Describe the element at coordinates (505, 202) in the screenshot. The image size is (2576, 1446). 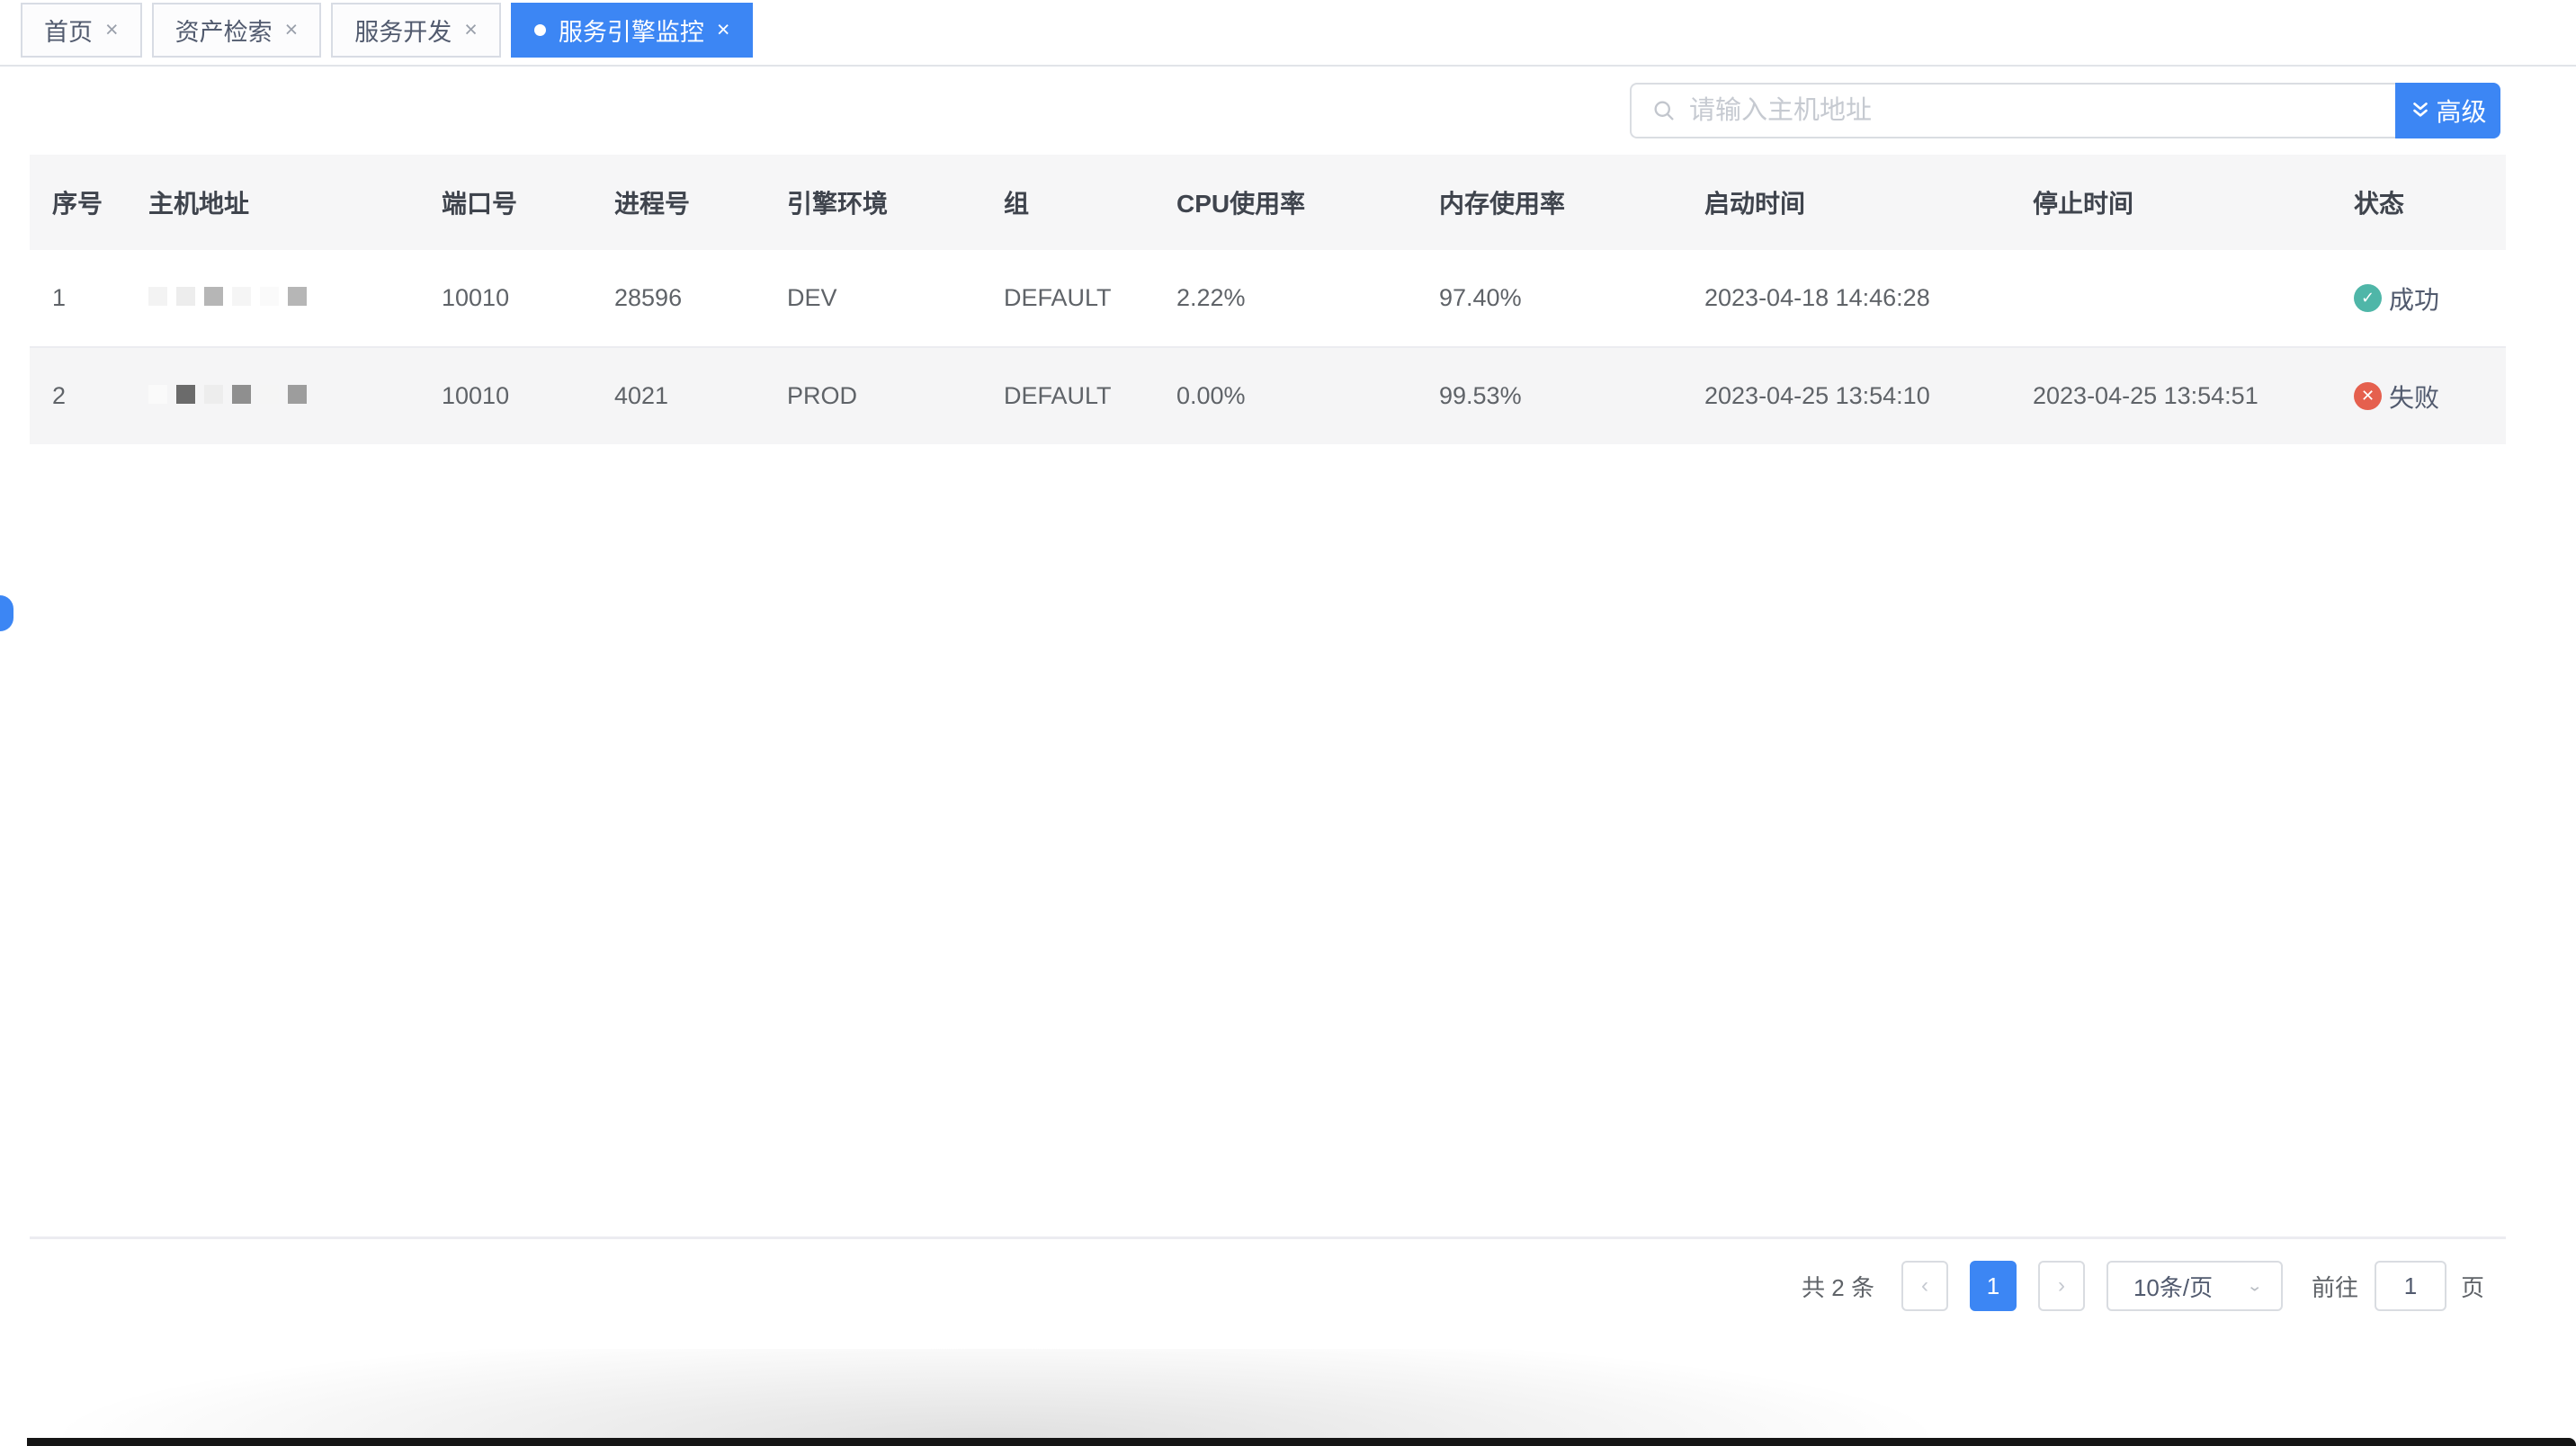
I see `col-port: 端口号` at that location.